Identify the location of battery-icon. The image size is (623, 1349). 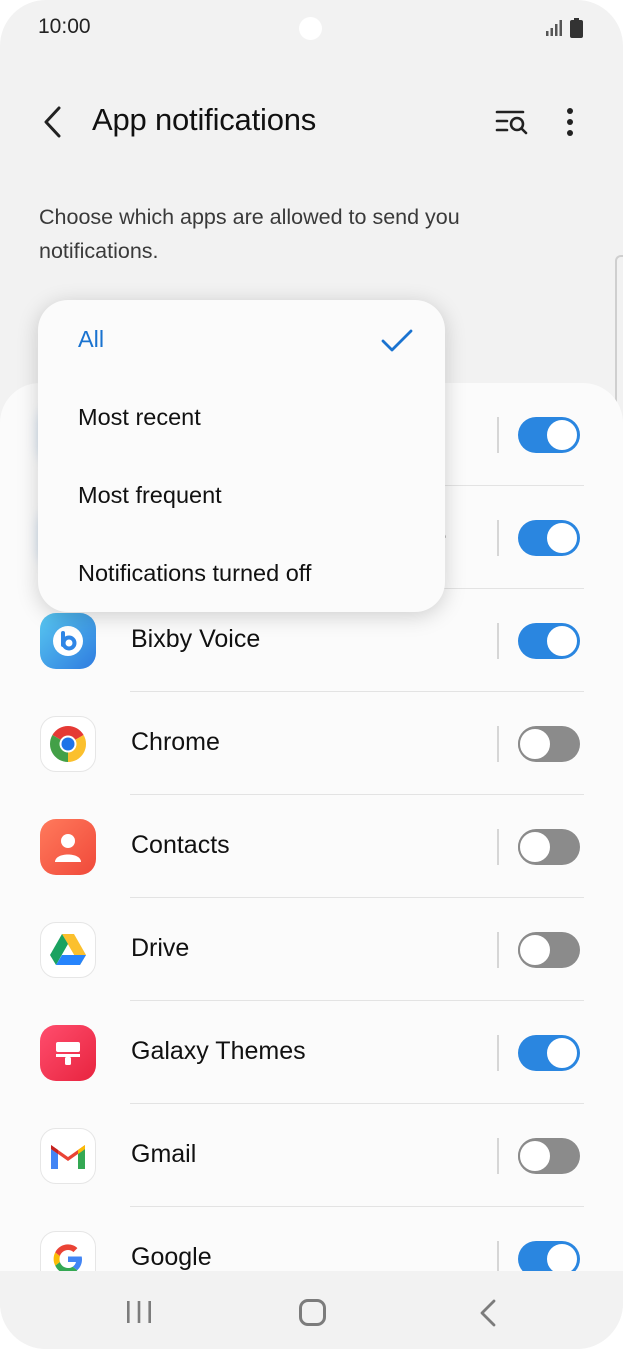
(576, 28).